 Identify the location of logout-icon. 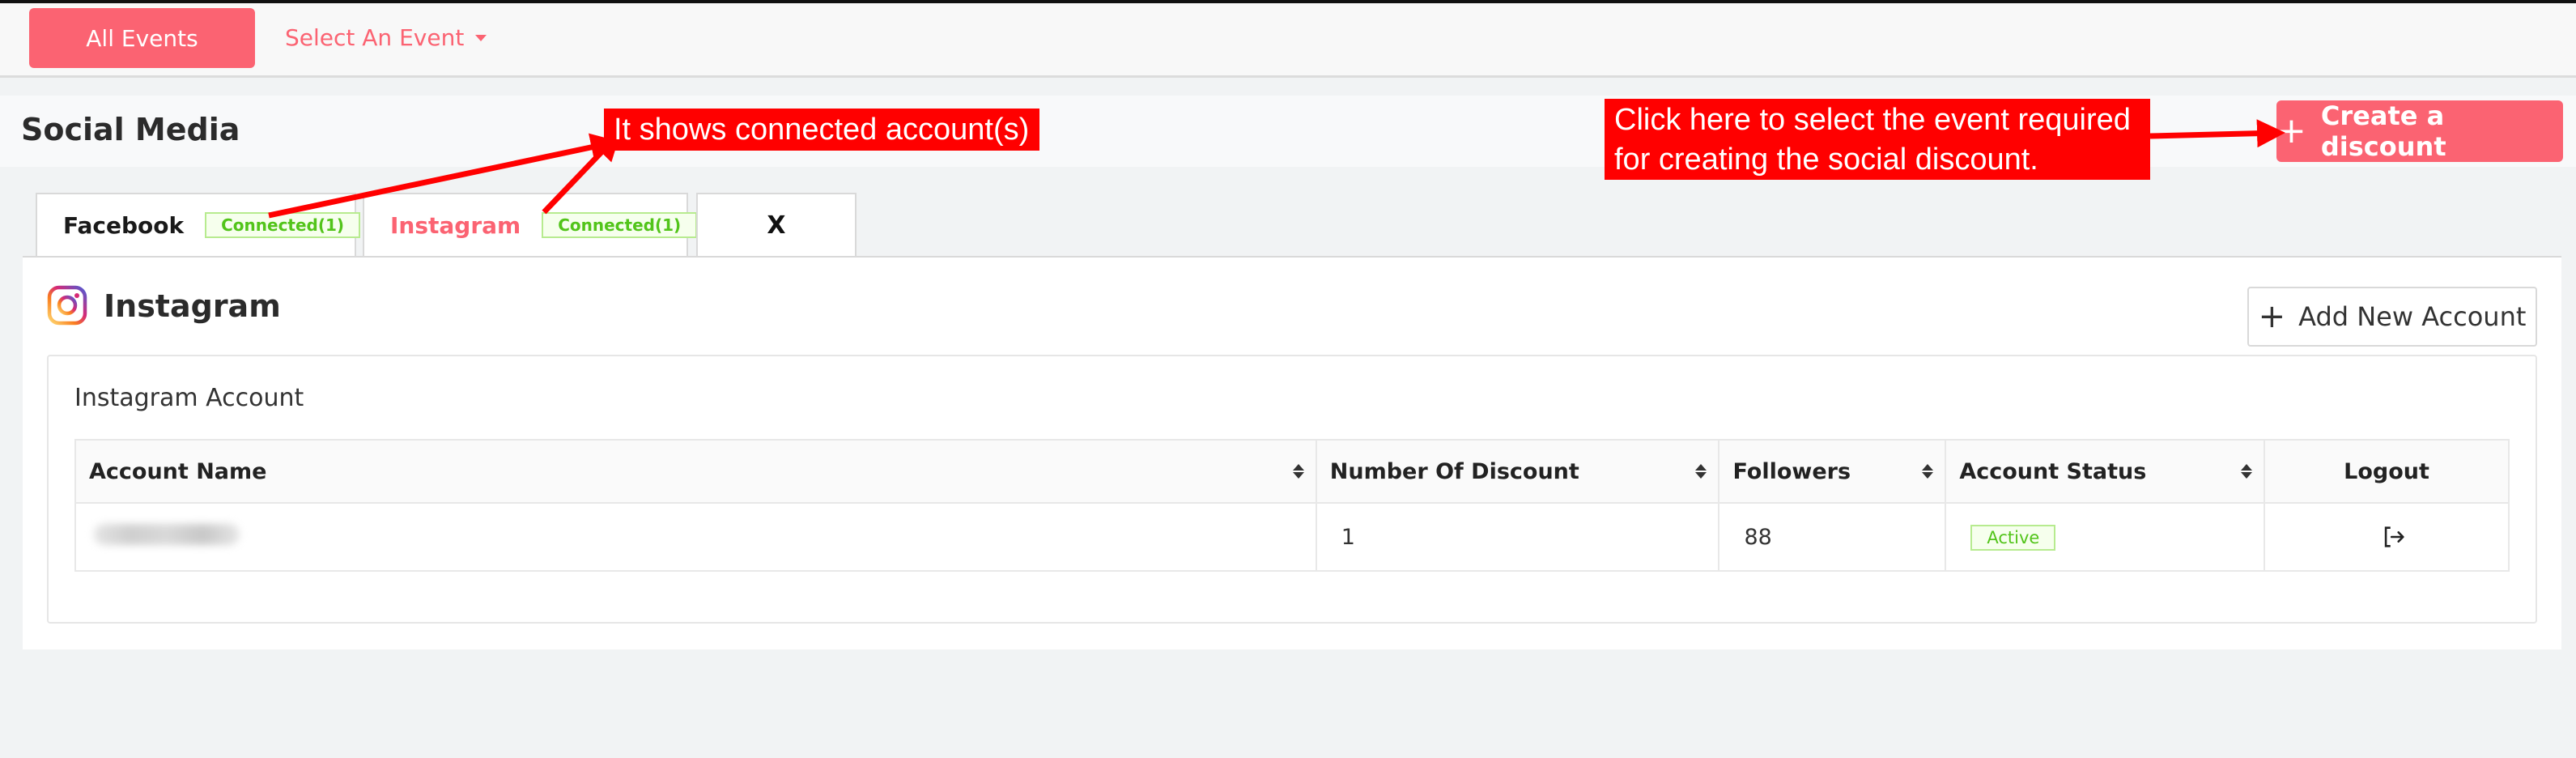
(2394, 537).